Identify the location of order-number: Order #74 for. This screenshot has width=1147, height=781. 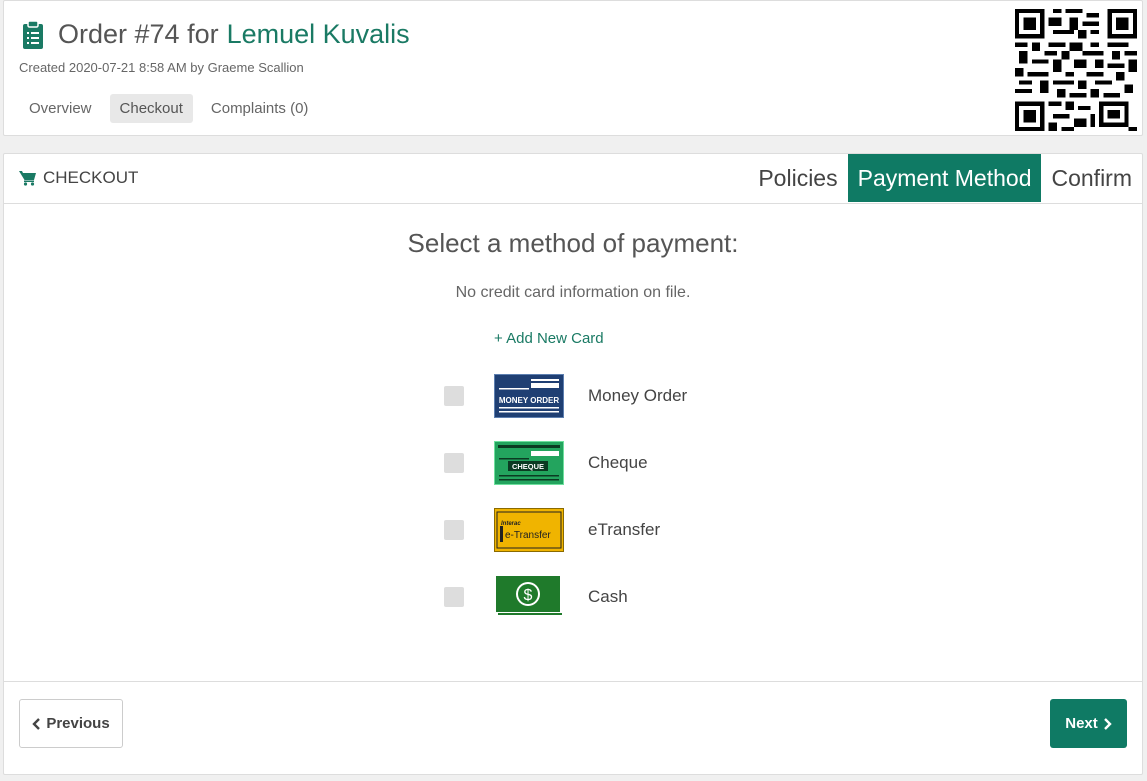
(138, 34).